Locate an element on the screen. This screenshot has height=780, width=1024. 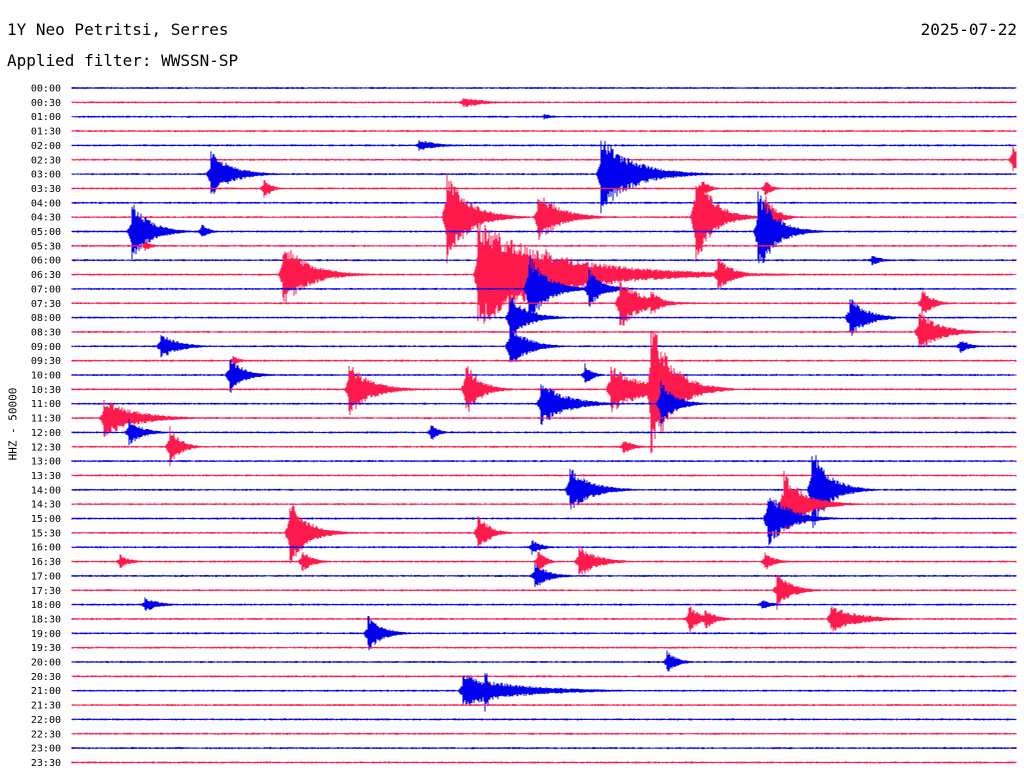
time-label: 16:30 is located at coordinates (46, 562).